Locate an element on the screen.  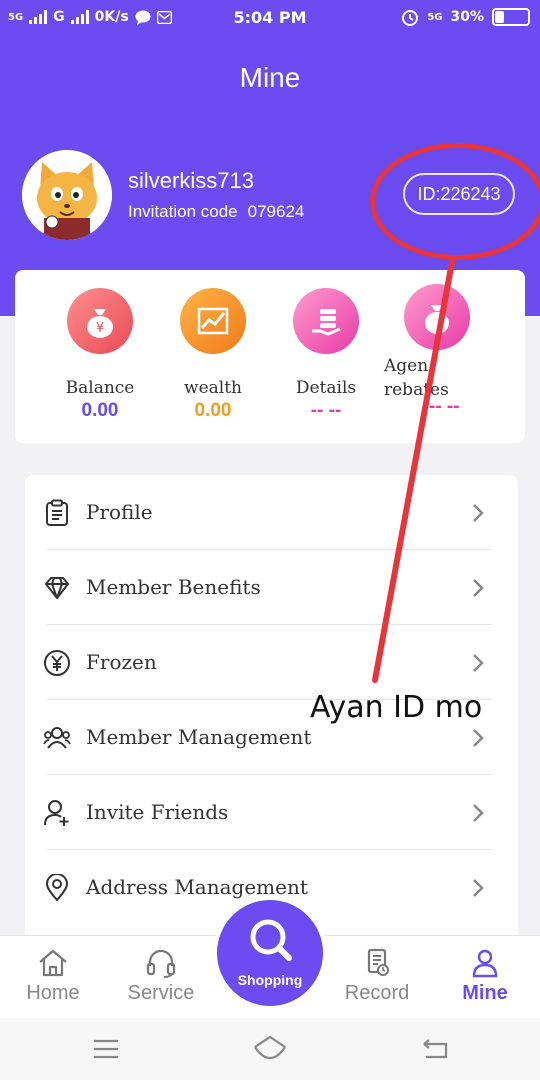
stat-details: Details -- -- is located at coordinates (326, 355).